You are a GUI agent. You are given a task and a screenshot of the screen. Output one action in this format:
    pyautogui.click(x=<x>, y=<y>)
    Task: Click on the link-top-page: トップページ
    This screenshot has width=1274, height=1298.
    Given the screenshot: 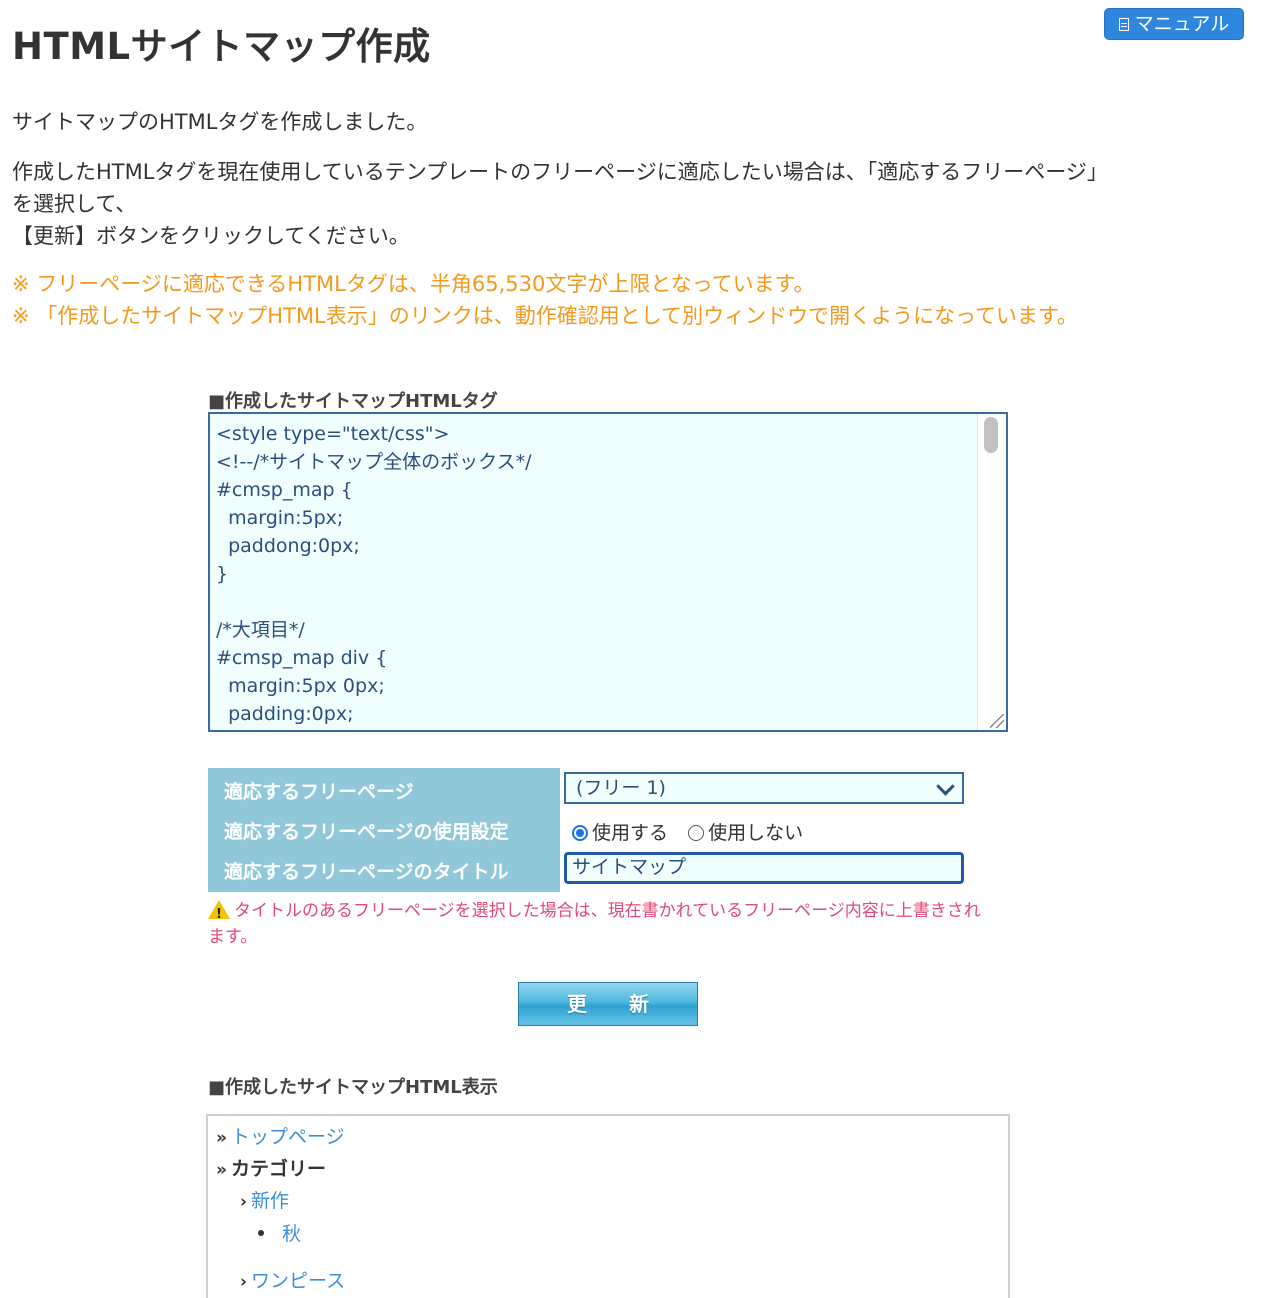 What is the action you would take?
    pyautogui.click(x=288, y=1137)
    